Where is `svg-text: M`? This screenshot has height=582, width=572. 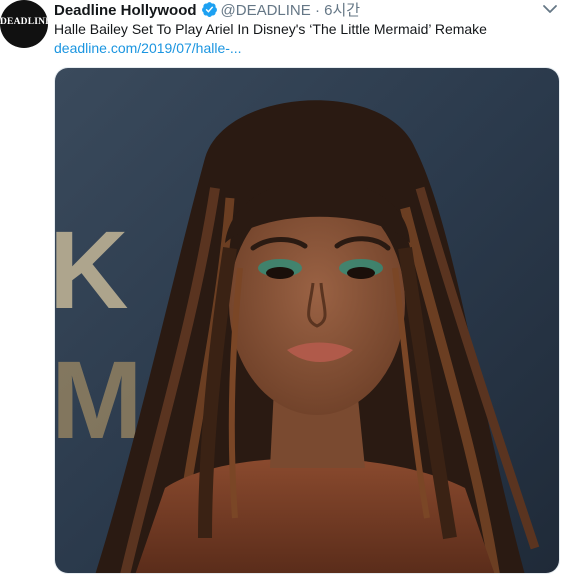 svg-text: M is located at coordinates (99, 400).